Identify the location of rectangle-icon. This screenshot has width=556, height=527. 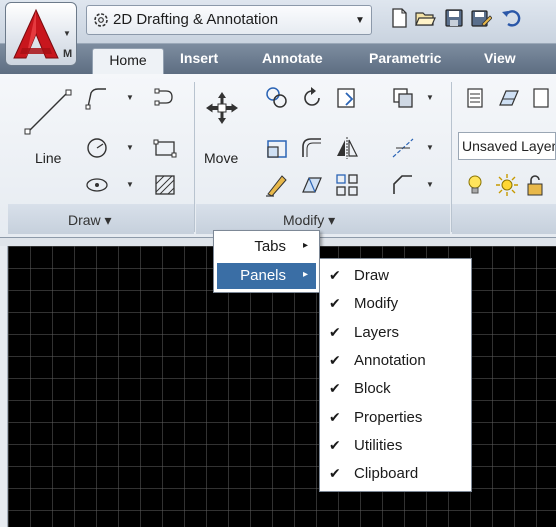
(165, 148).